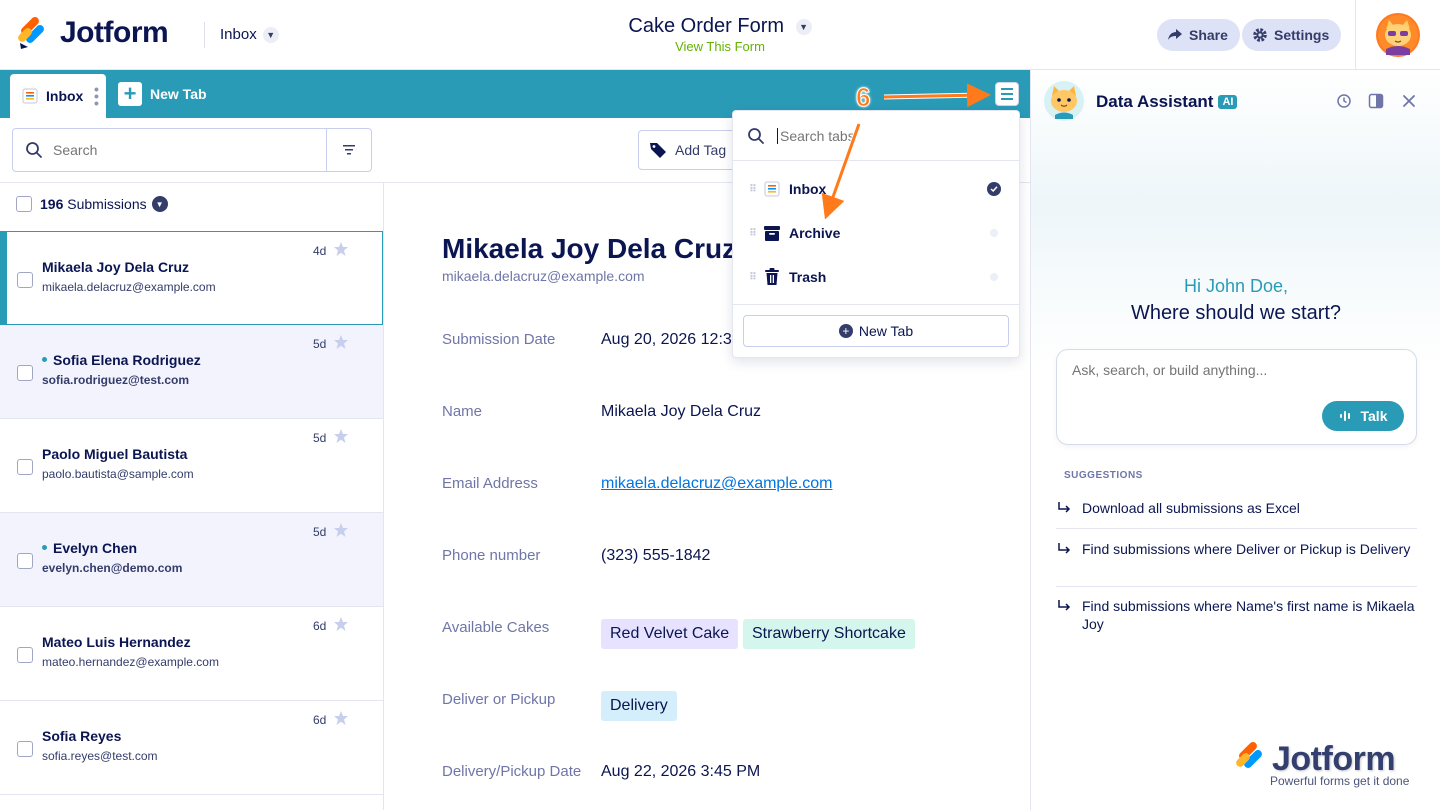 This screenshot has width=1440, height=810. What do you see at coordinates (656, 555) in the screenshot?
I see `field-value-phone: (323) 555-1842` at bounding box center [656, 555].